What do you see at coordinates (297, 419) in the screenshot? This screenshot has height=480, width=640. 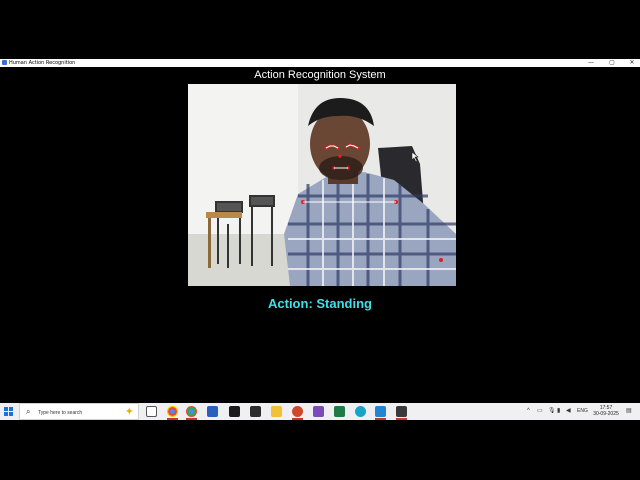 I see `powerpoint-active-indicator` at bounding box center [297, 419].